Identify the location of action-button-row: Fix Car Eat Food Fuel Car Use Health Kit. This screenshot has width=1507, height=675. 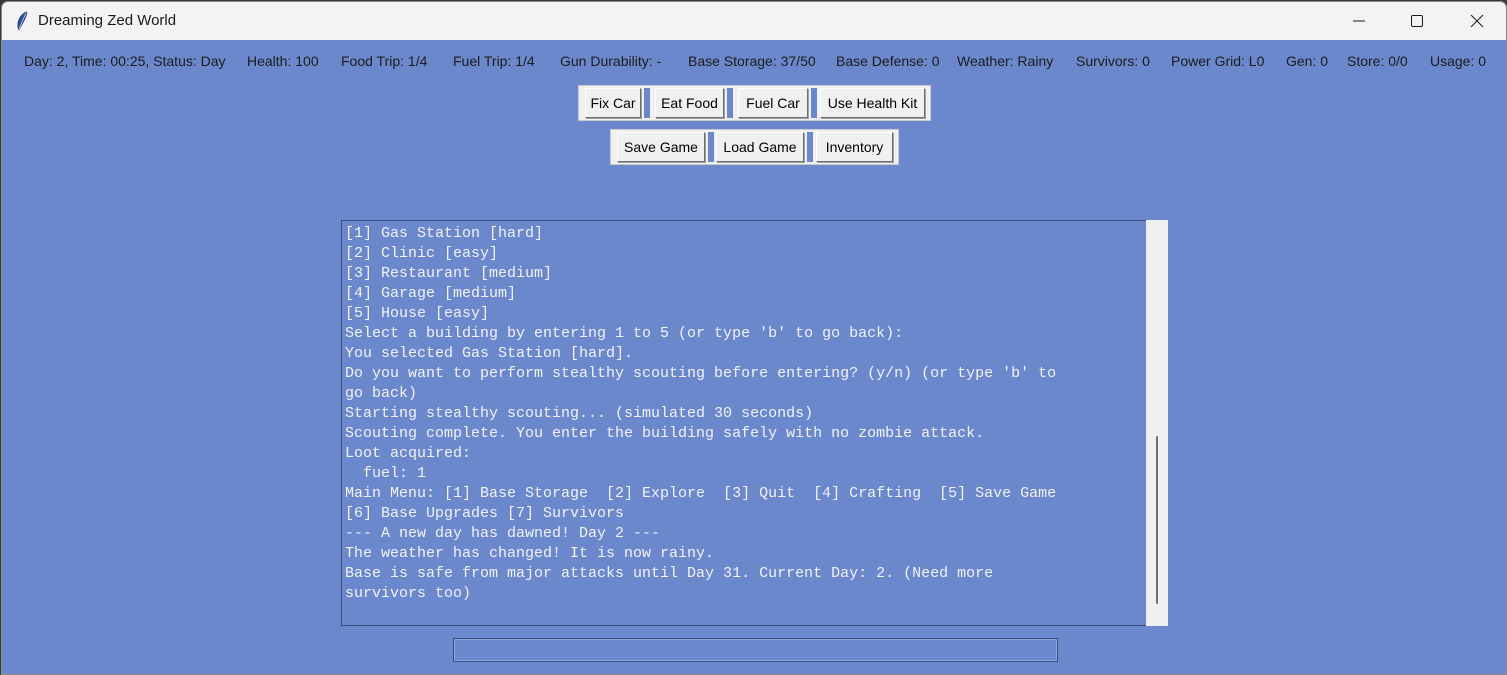
(754, 103).